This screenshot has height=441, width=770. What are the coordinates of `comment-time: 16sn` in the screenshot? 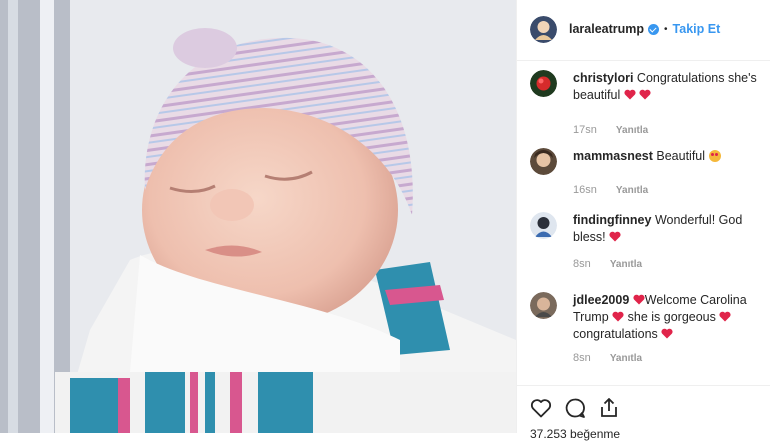 It's located at (585, 190).